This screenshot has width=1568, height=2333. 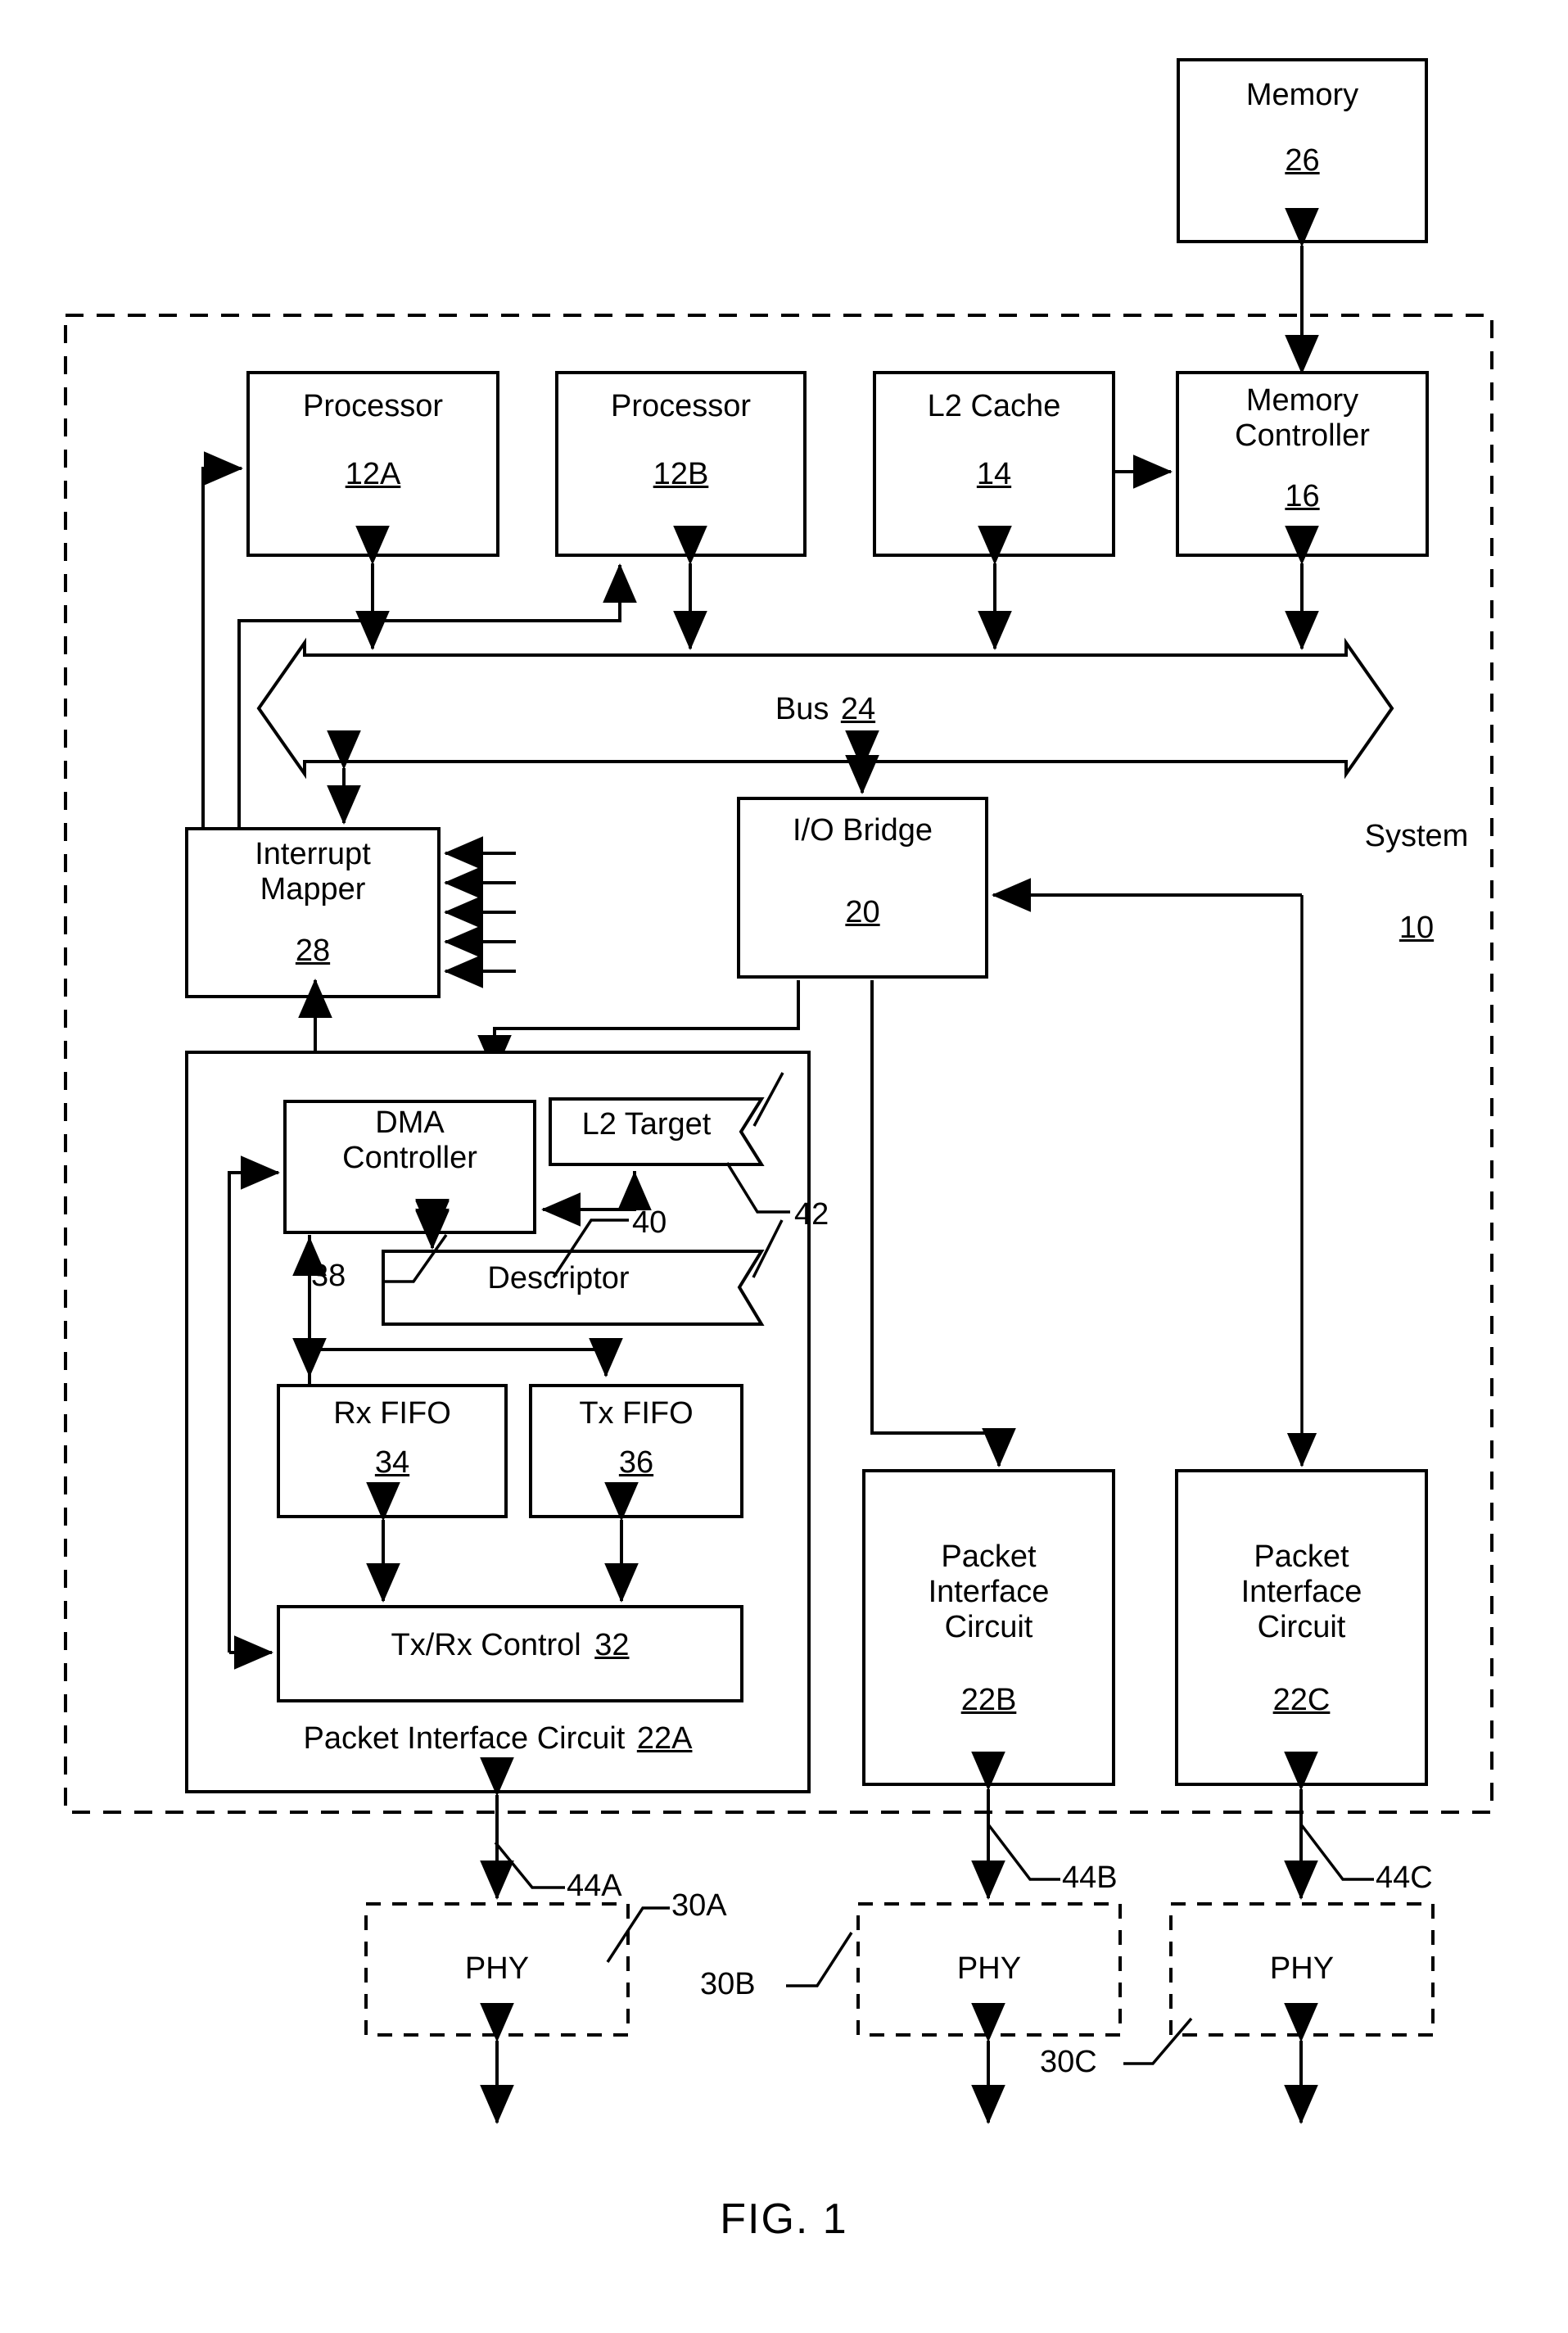 I want to click on link-c-ref: 44C, so click(x=1405, y=1878).